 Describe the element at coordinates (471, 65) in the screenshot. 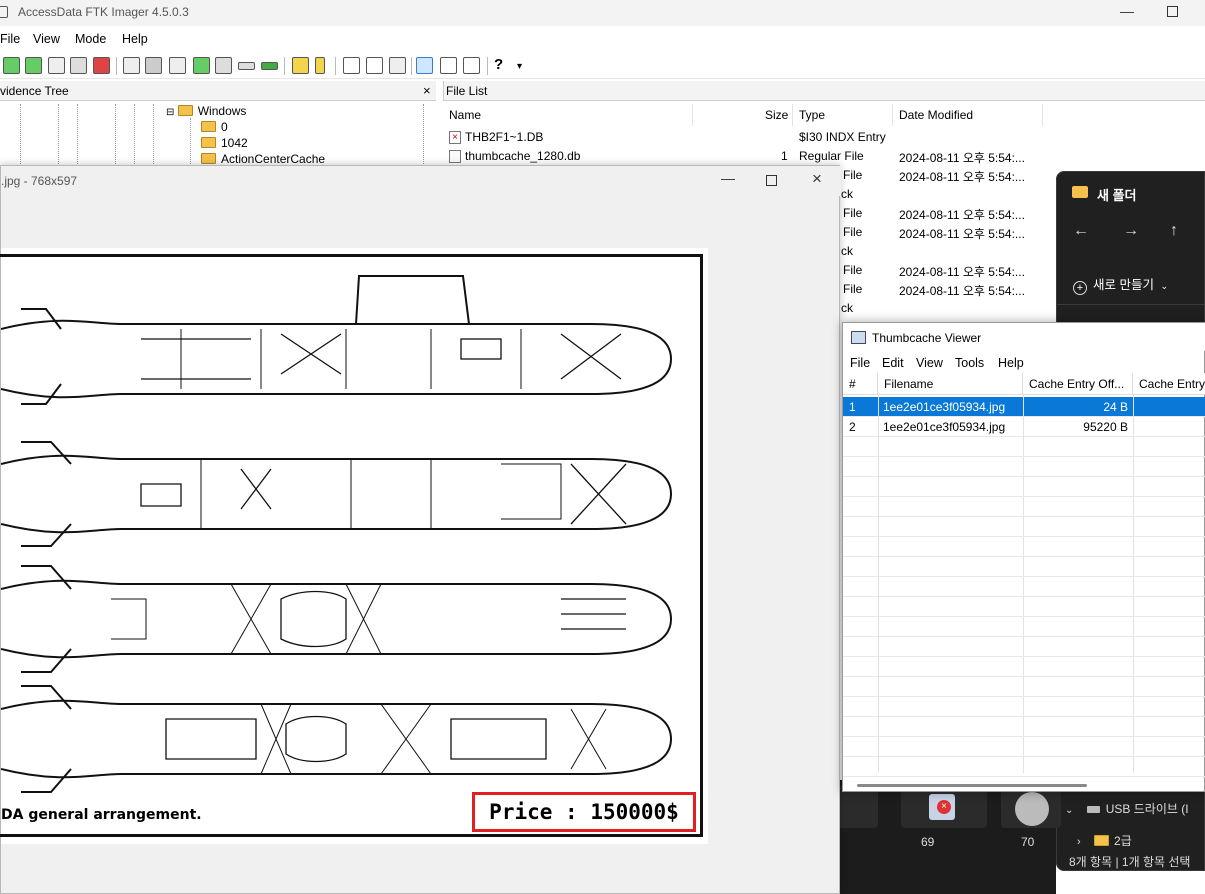

I see `hex-view-icon` at that location.